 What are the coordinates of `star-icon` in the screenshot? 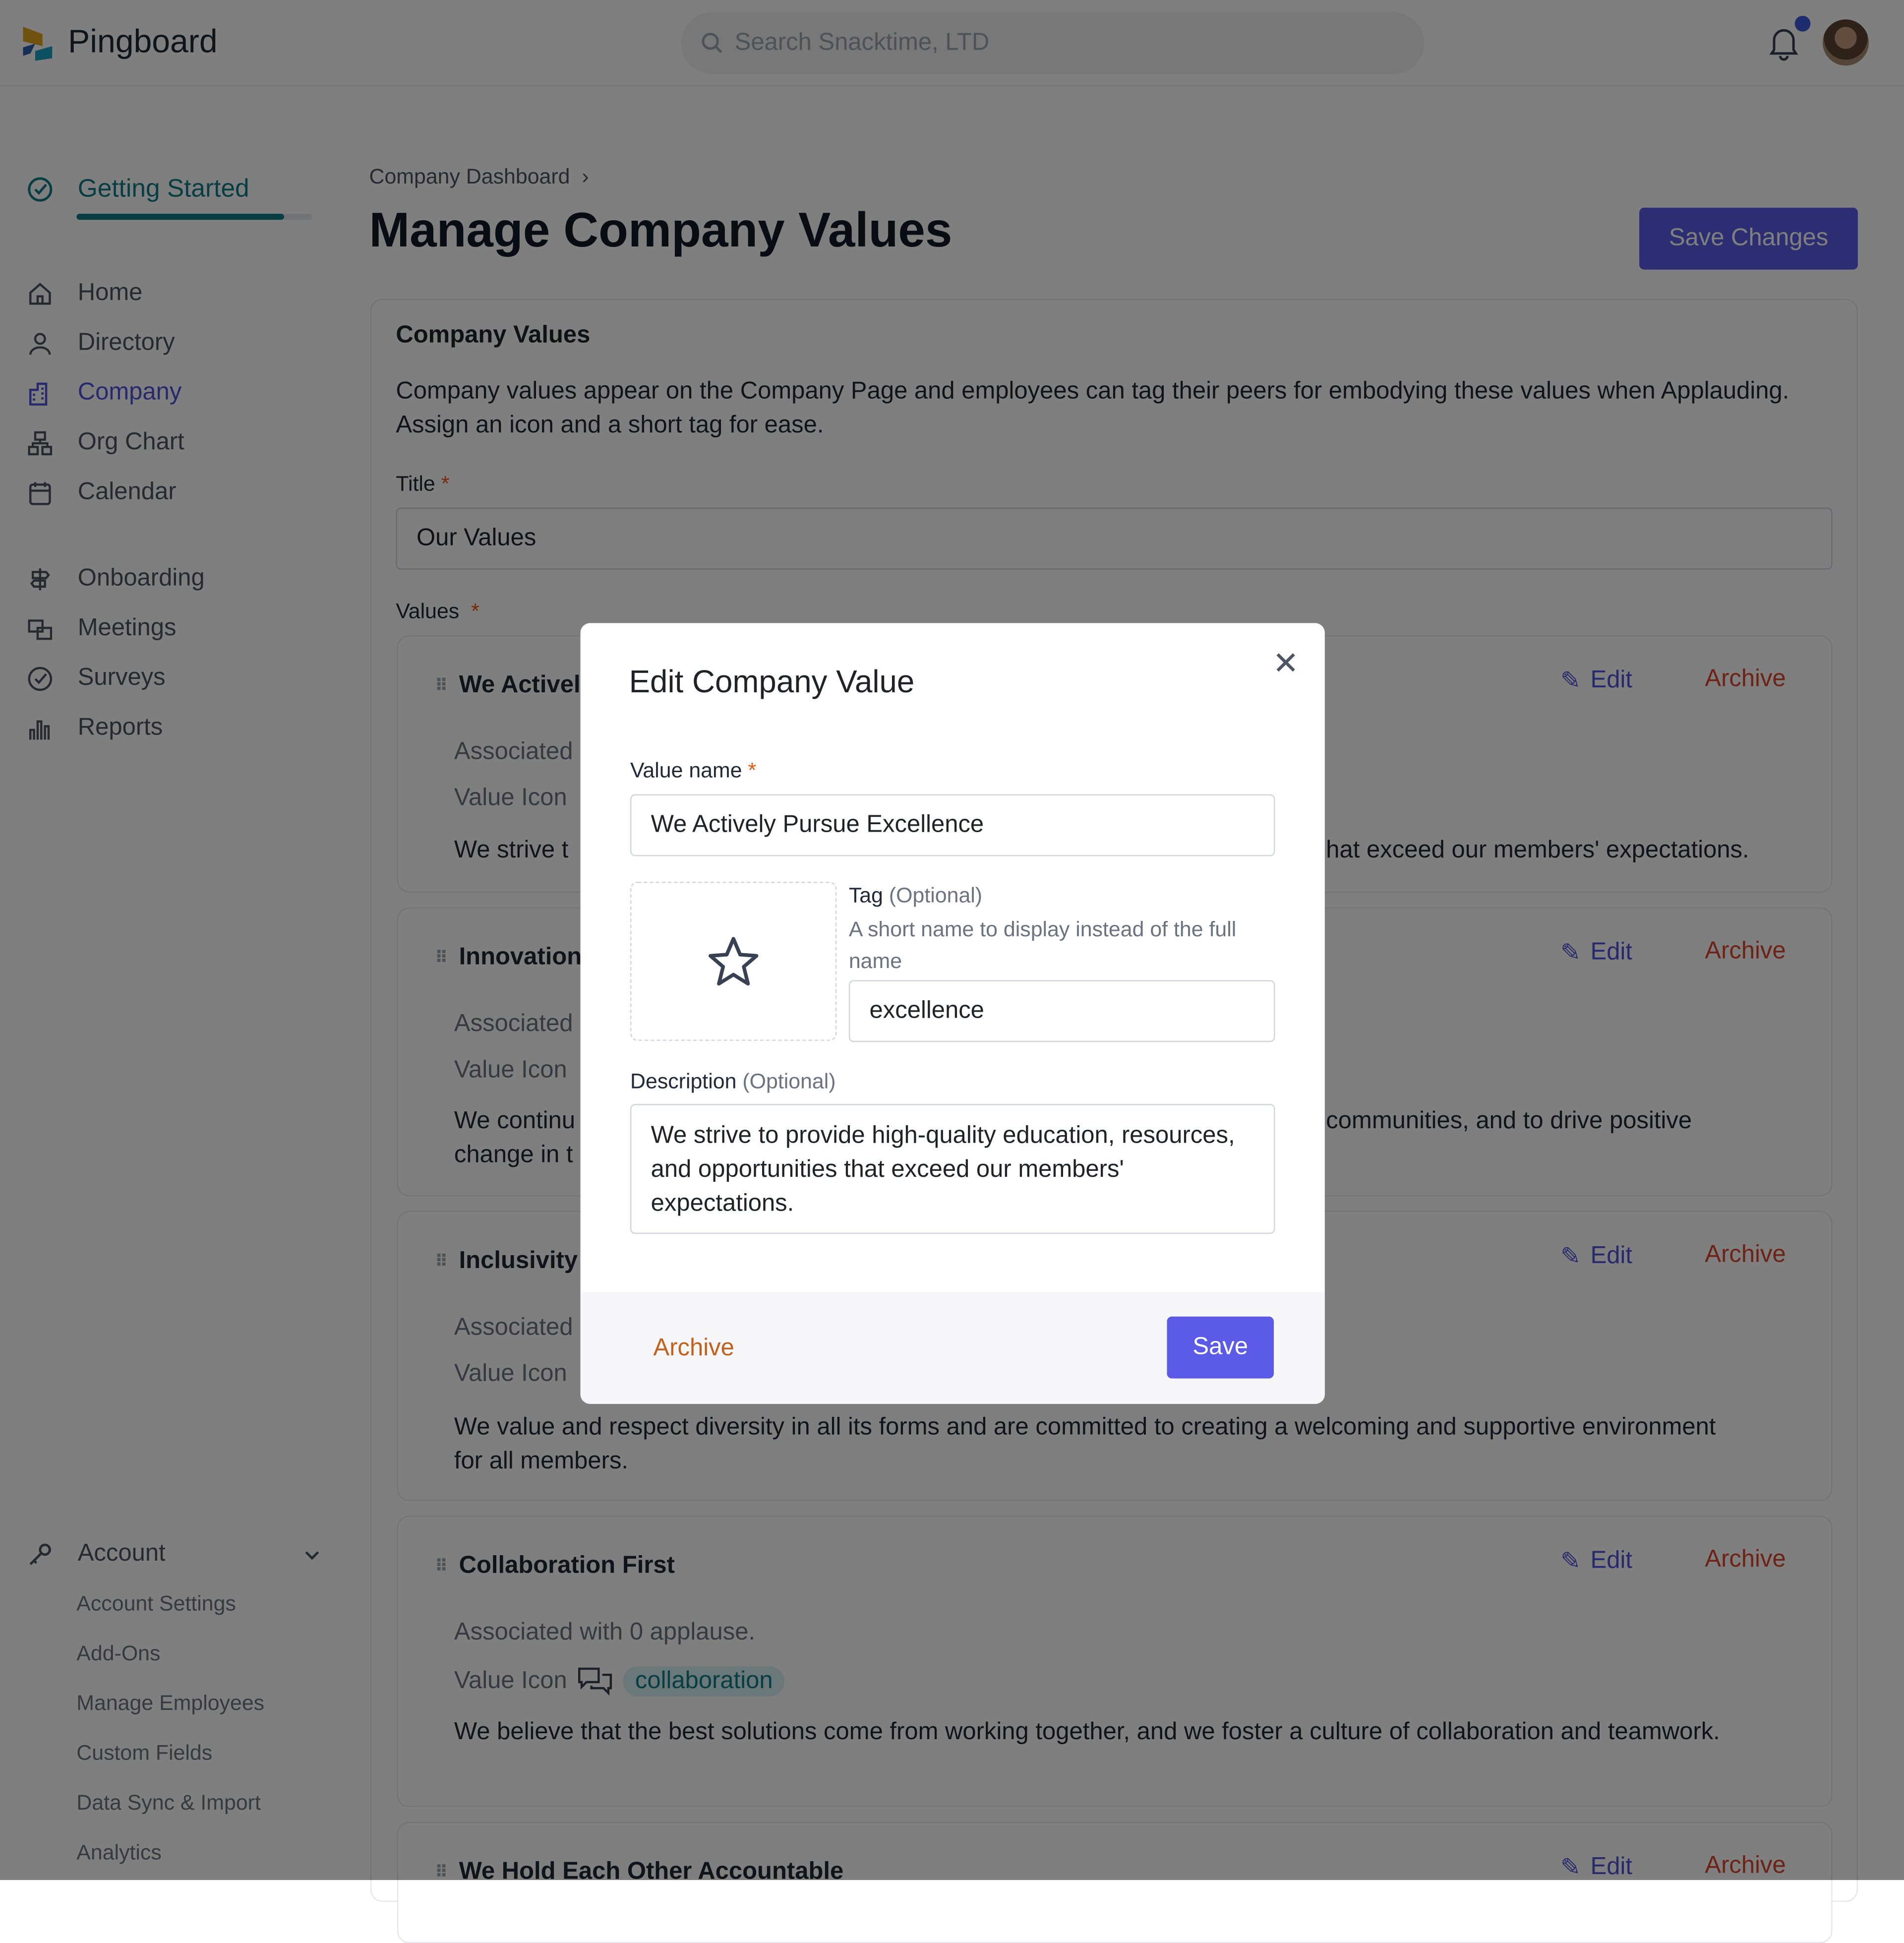 It's located at (733, 960).